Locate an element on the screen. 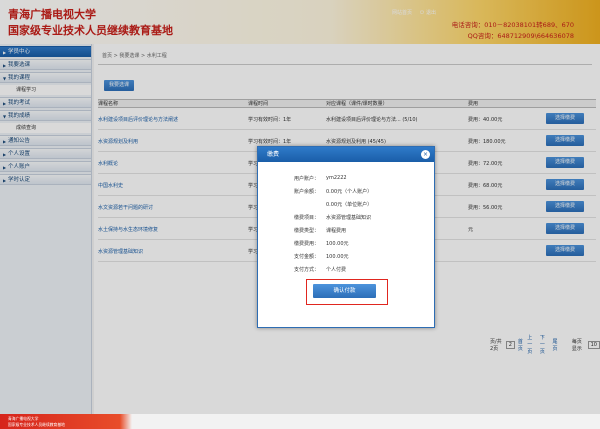 This screenshot has width=600, height=429. highlight-box is located at coordinates (347, 292).